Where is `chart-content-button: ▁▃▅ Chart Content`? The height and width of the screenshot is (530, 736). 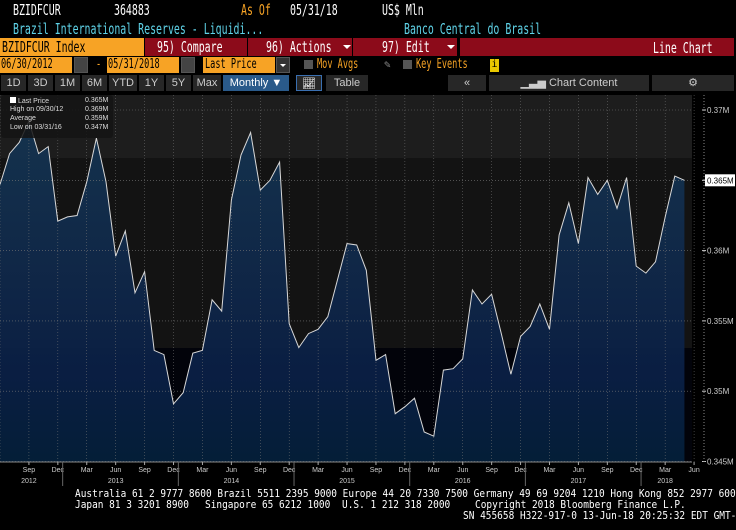
chart-content-button: ▁▃▅ Chart Content is located at coordinates (569, 83).